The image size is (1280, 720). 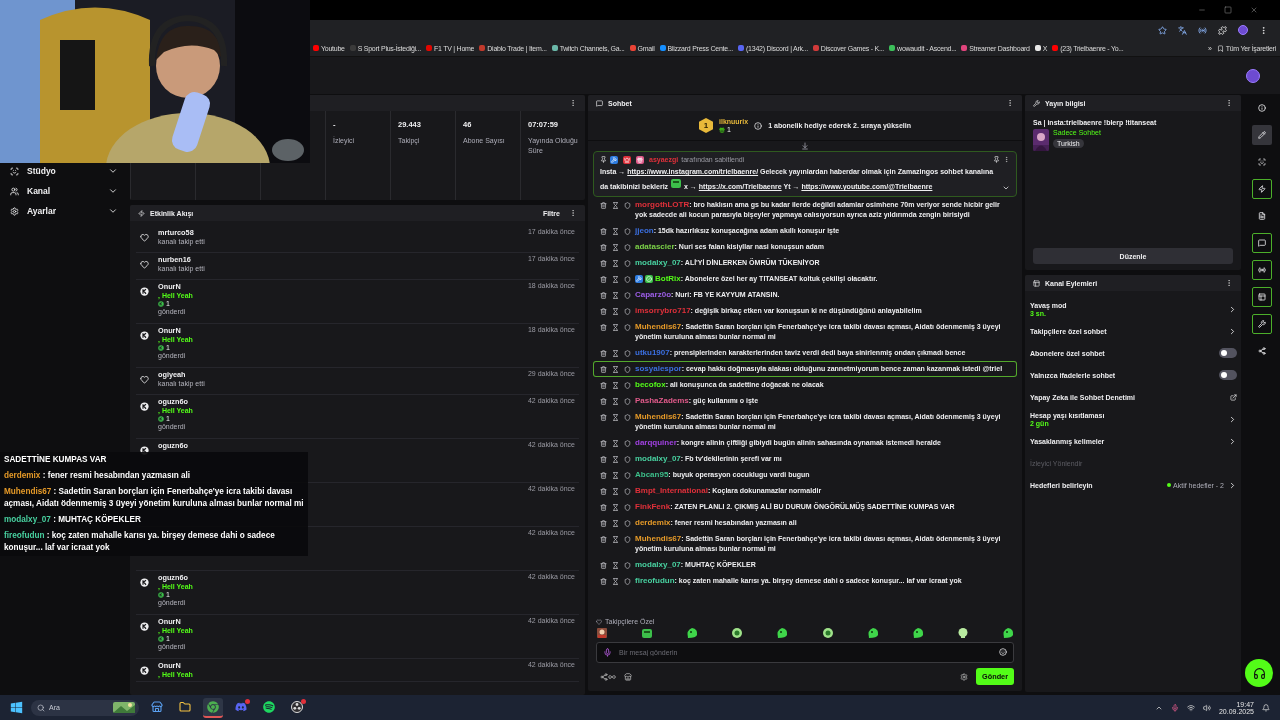 I want to click on bookmark-star-icon, so click(x=1162, y=30).